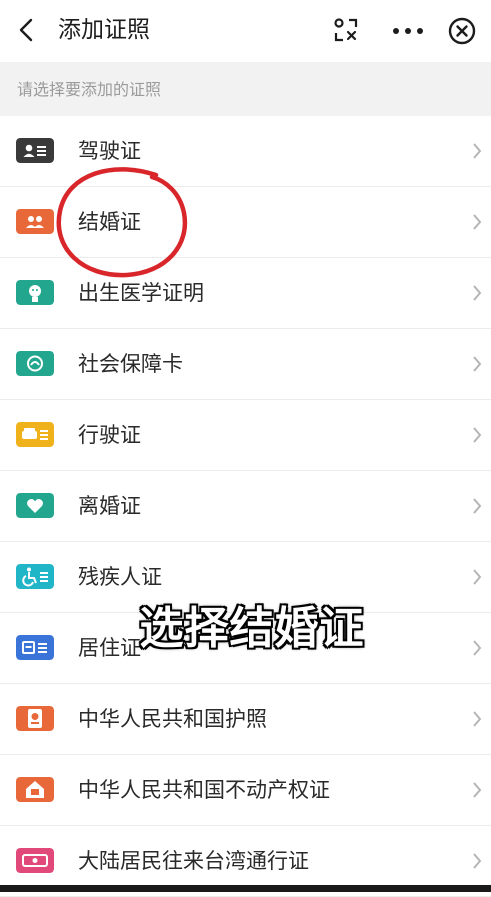  I want to click on more-options-icon, so click(408, 31).